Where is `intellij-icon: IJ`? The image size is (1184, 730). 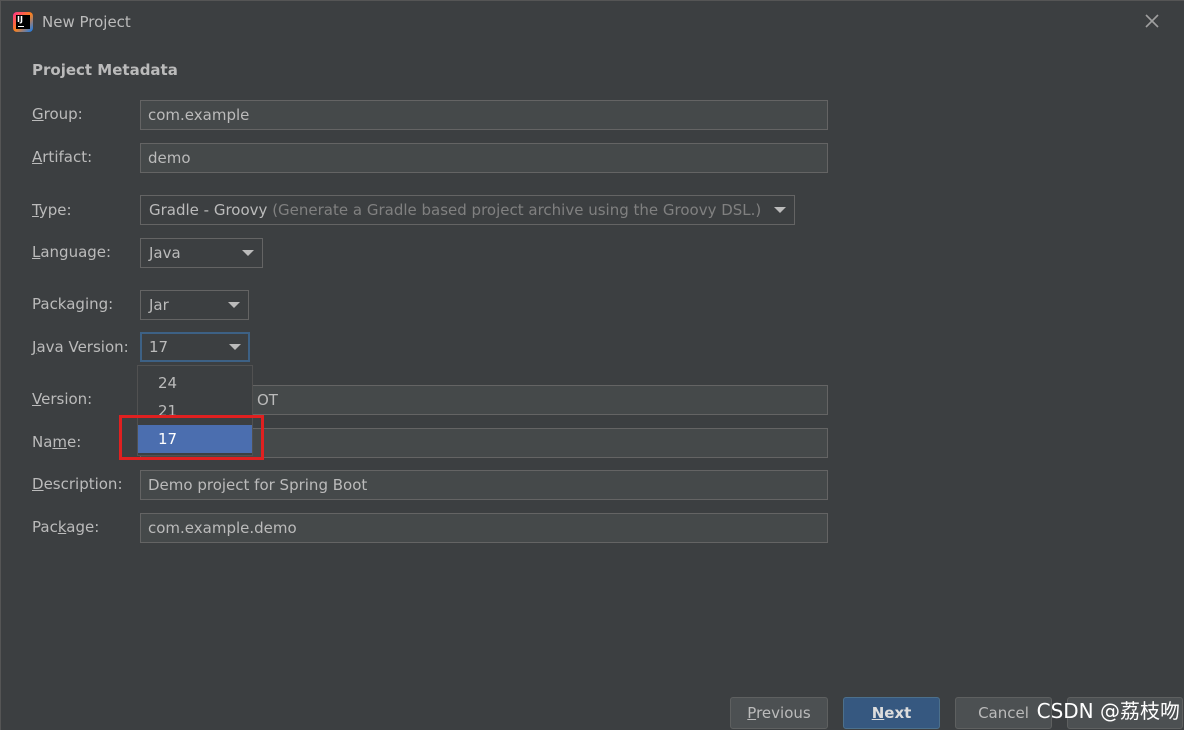 intellij-icon: IJ is located at coordinates (23, 22).